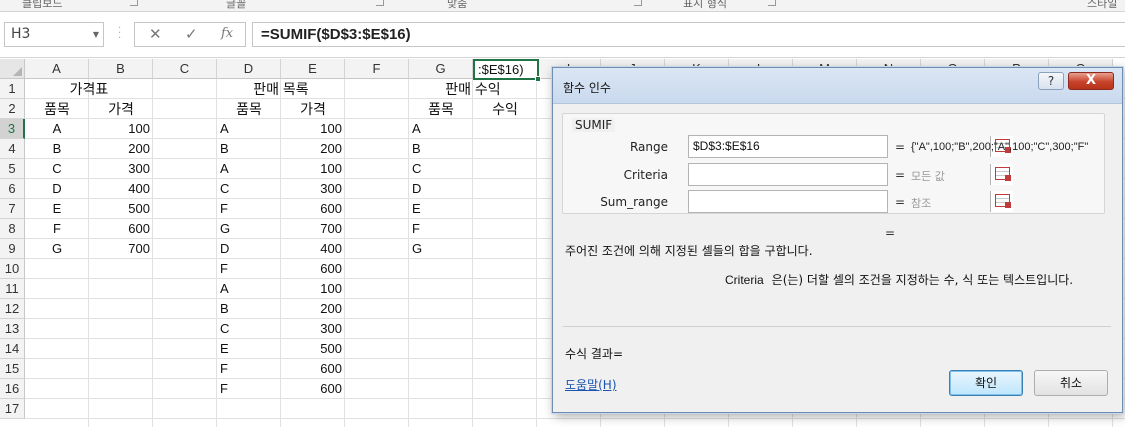 This screenshot has width=1125, height=427. I want to click on criteria-input, so click(850, 174).